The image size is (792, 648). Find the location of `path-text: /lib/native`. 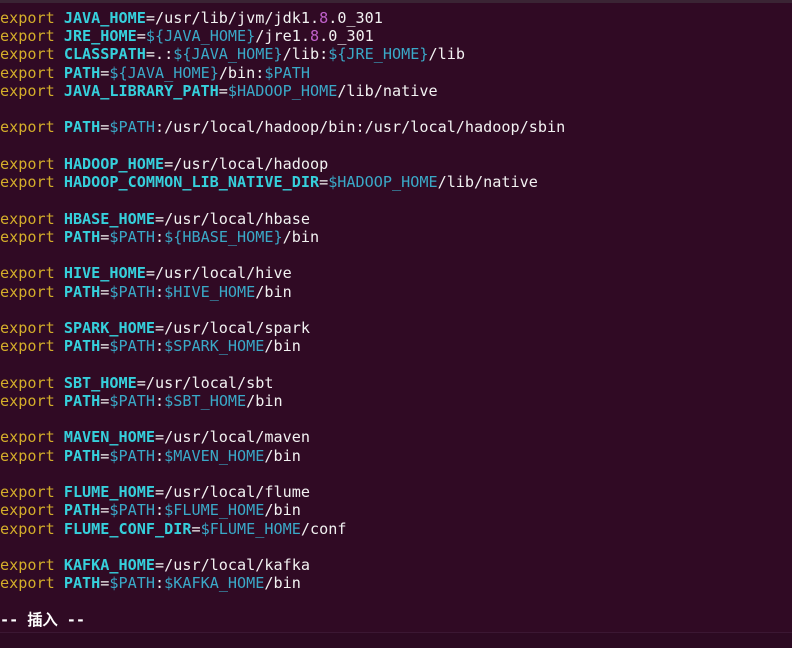

path-text: /lib/native is located at coordinates (487, 182).